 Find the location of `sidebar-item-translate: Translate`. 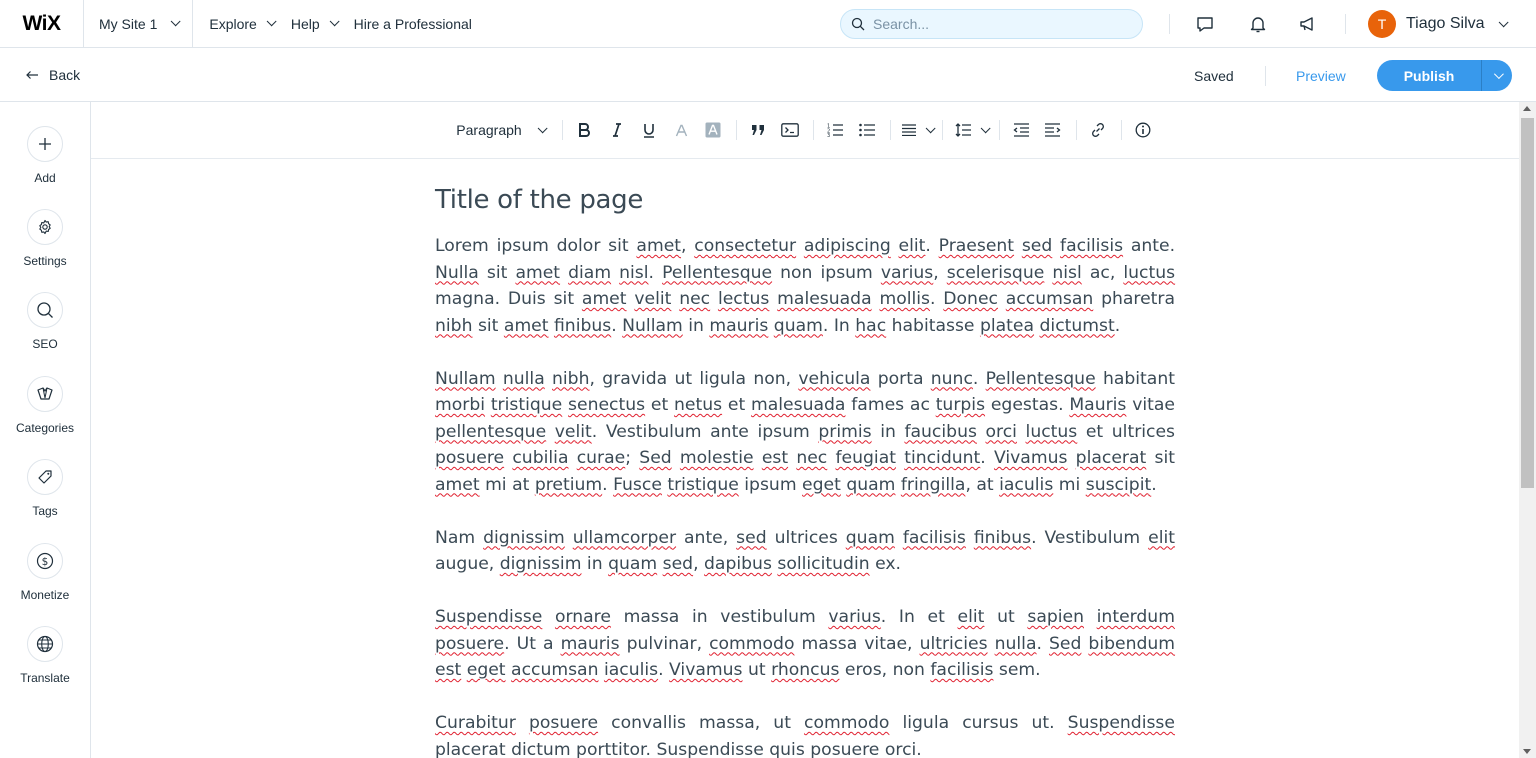

sidebar-item-translate: Translate is located at coordinates (45, 655).